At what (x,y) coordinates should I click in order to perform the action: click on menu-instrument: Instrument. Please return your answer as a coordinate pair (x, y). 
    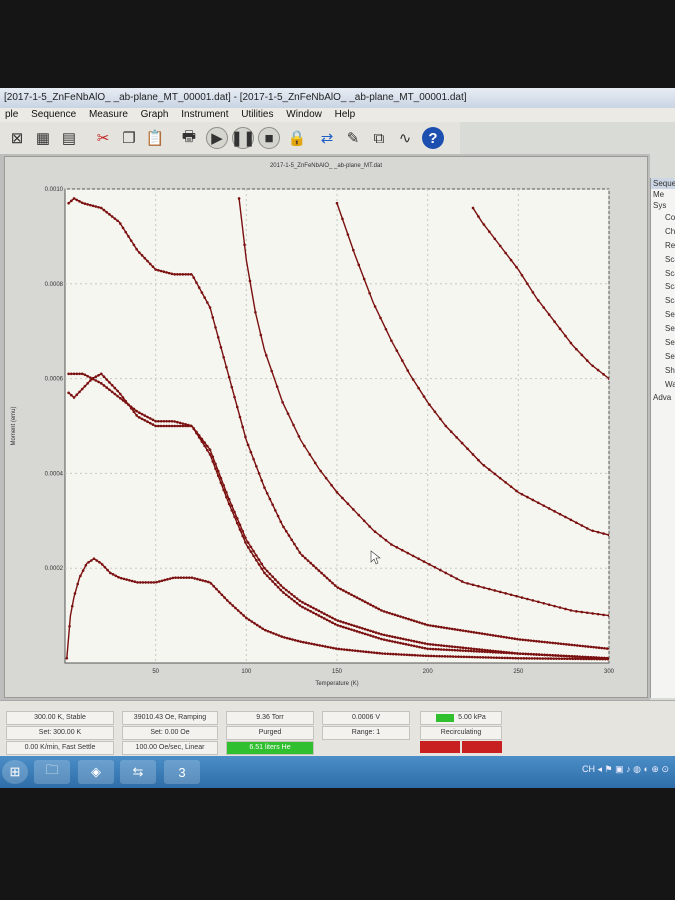
    Looking at the image, I should click on (204, 115).